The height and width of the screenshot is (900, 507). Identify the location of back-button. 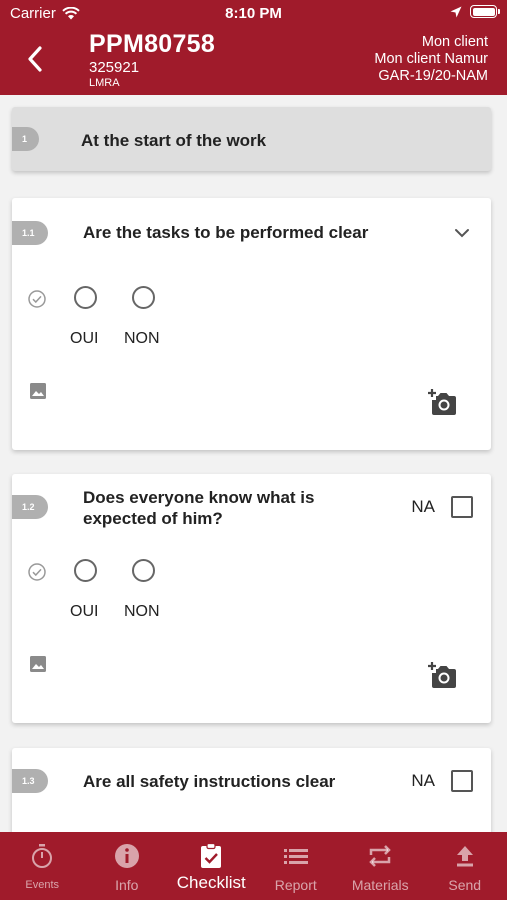
(35, 59).